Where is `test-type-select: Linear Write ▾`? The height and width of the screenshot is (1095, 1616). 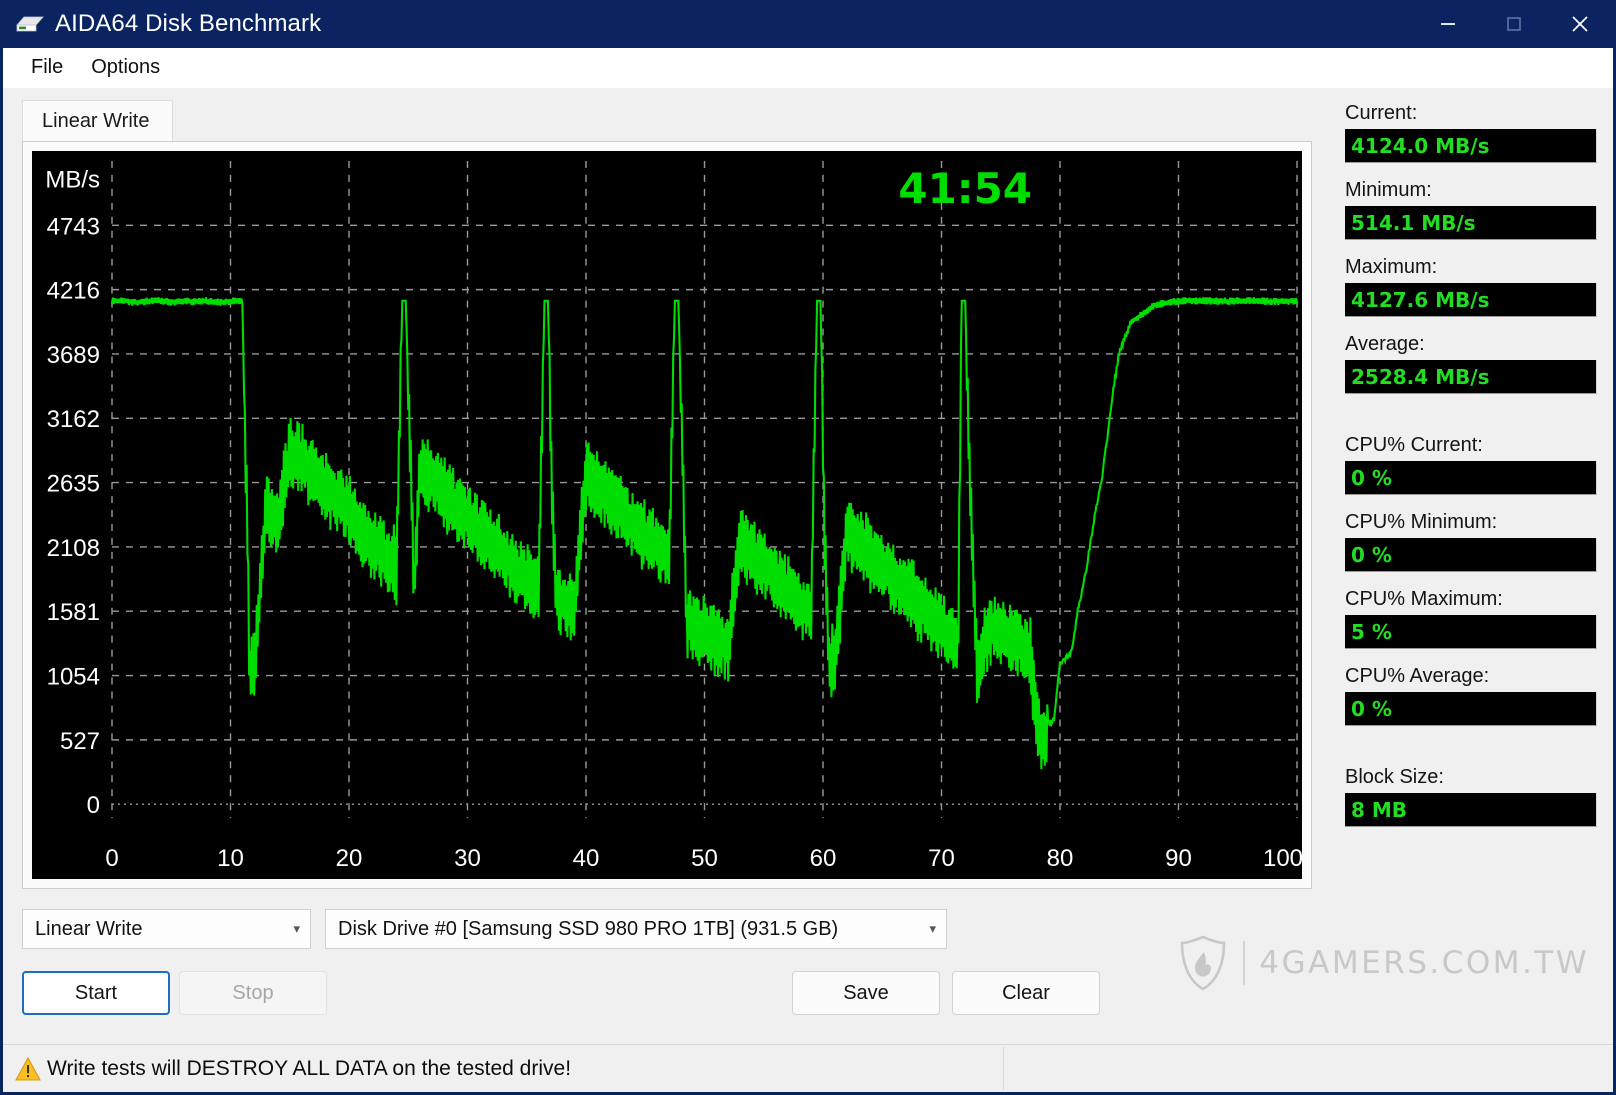
test-type-select: Linear Write ▾ is located at coordinates (166, 929).